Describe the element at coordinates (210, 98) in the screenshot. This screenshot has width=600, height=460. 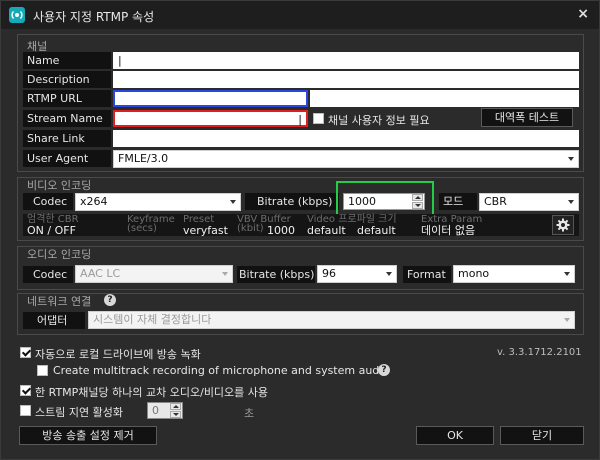
I see `rtmp-url-field` at that location.